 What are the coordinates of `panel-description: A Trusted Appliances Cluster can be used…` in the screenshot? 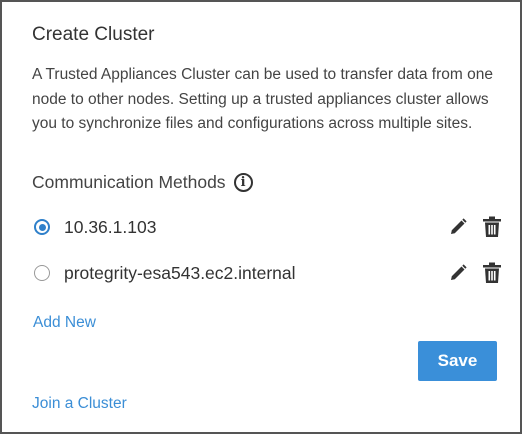 It's located at (262, 99).